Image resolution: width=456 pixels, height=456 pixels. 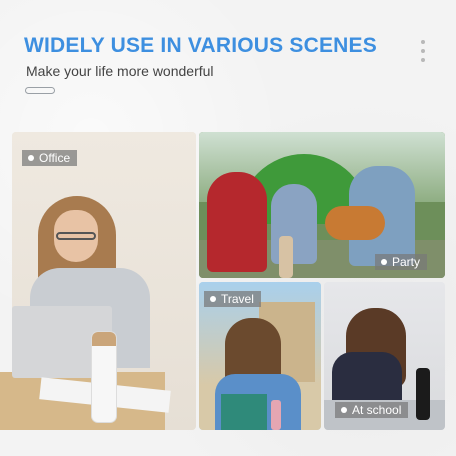 I want to click on tag-office: Office, so click(x=50, y=158).